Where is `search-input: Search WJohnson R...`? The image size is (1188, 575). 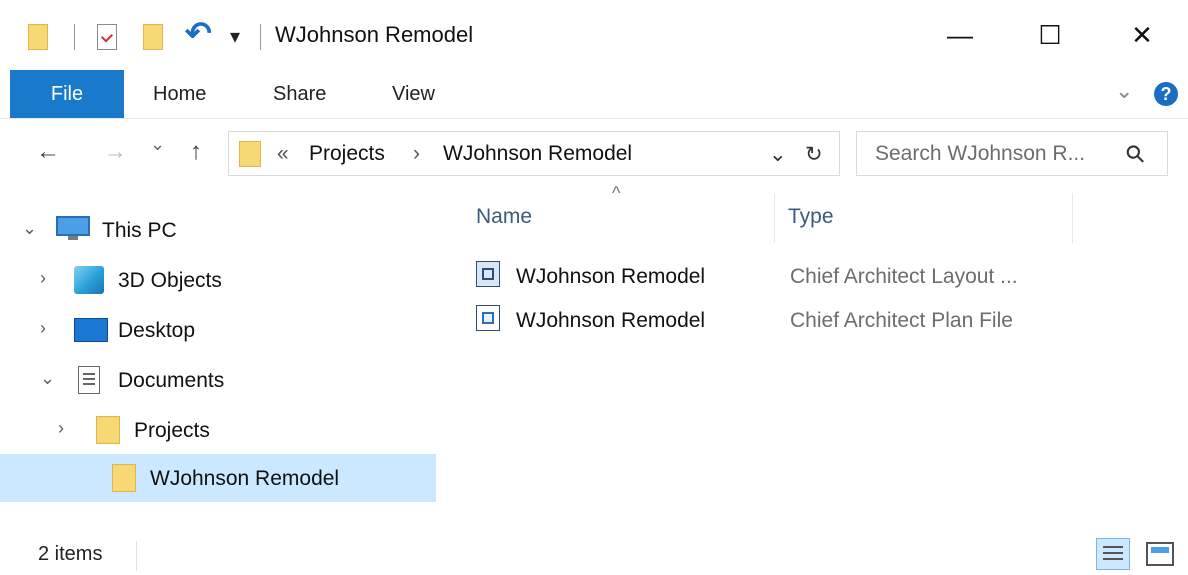 search-input: Search WJohnson R... is located at coordinates (980, 154).